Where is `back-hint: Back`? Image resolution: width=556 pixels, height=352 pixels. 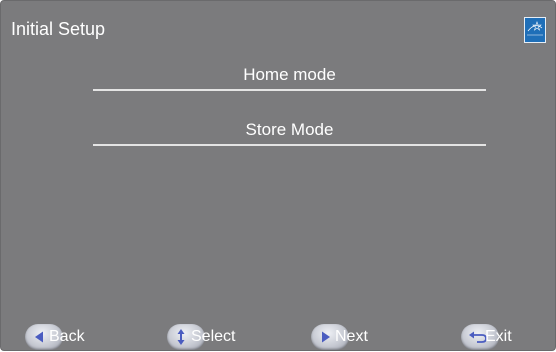 back-hint: Back is located at coordinates (55, 337).